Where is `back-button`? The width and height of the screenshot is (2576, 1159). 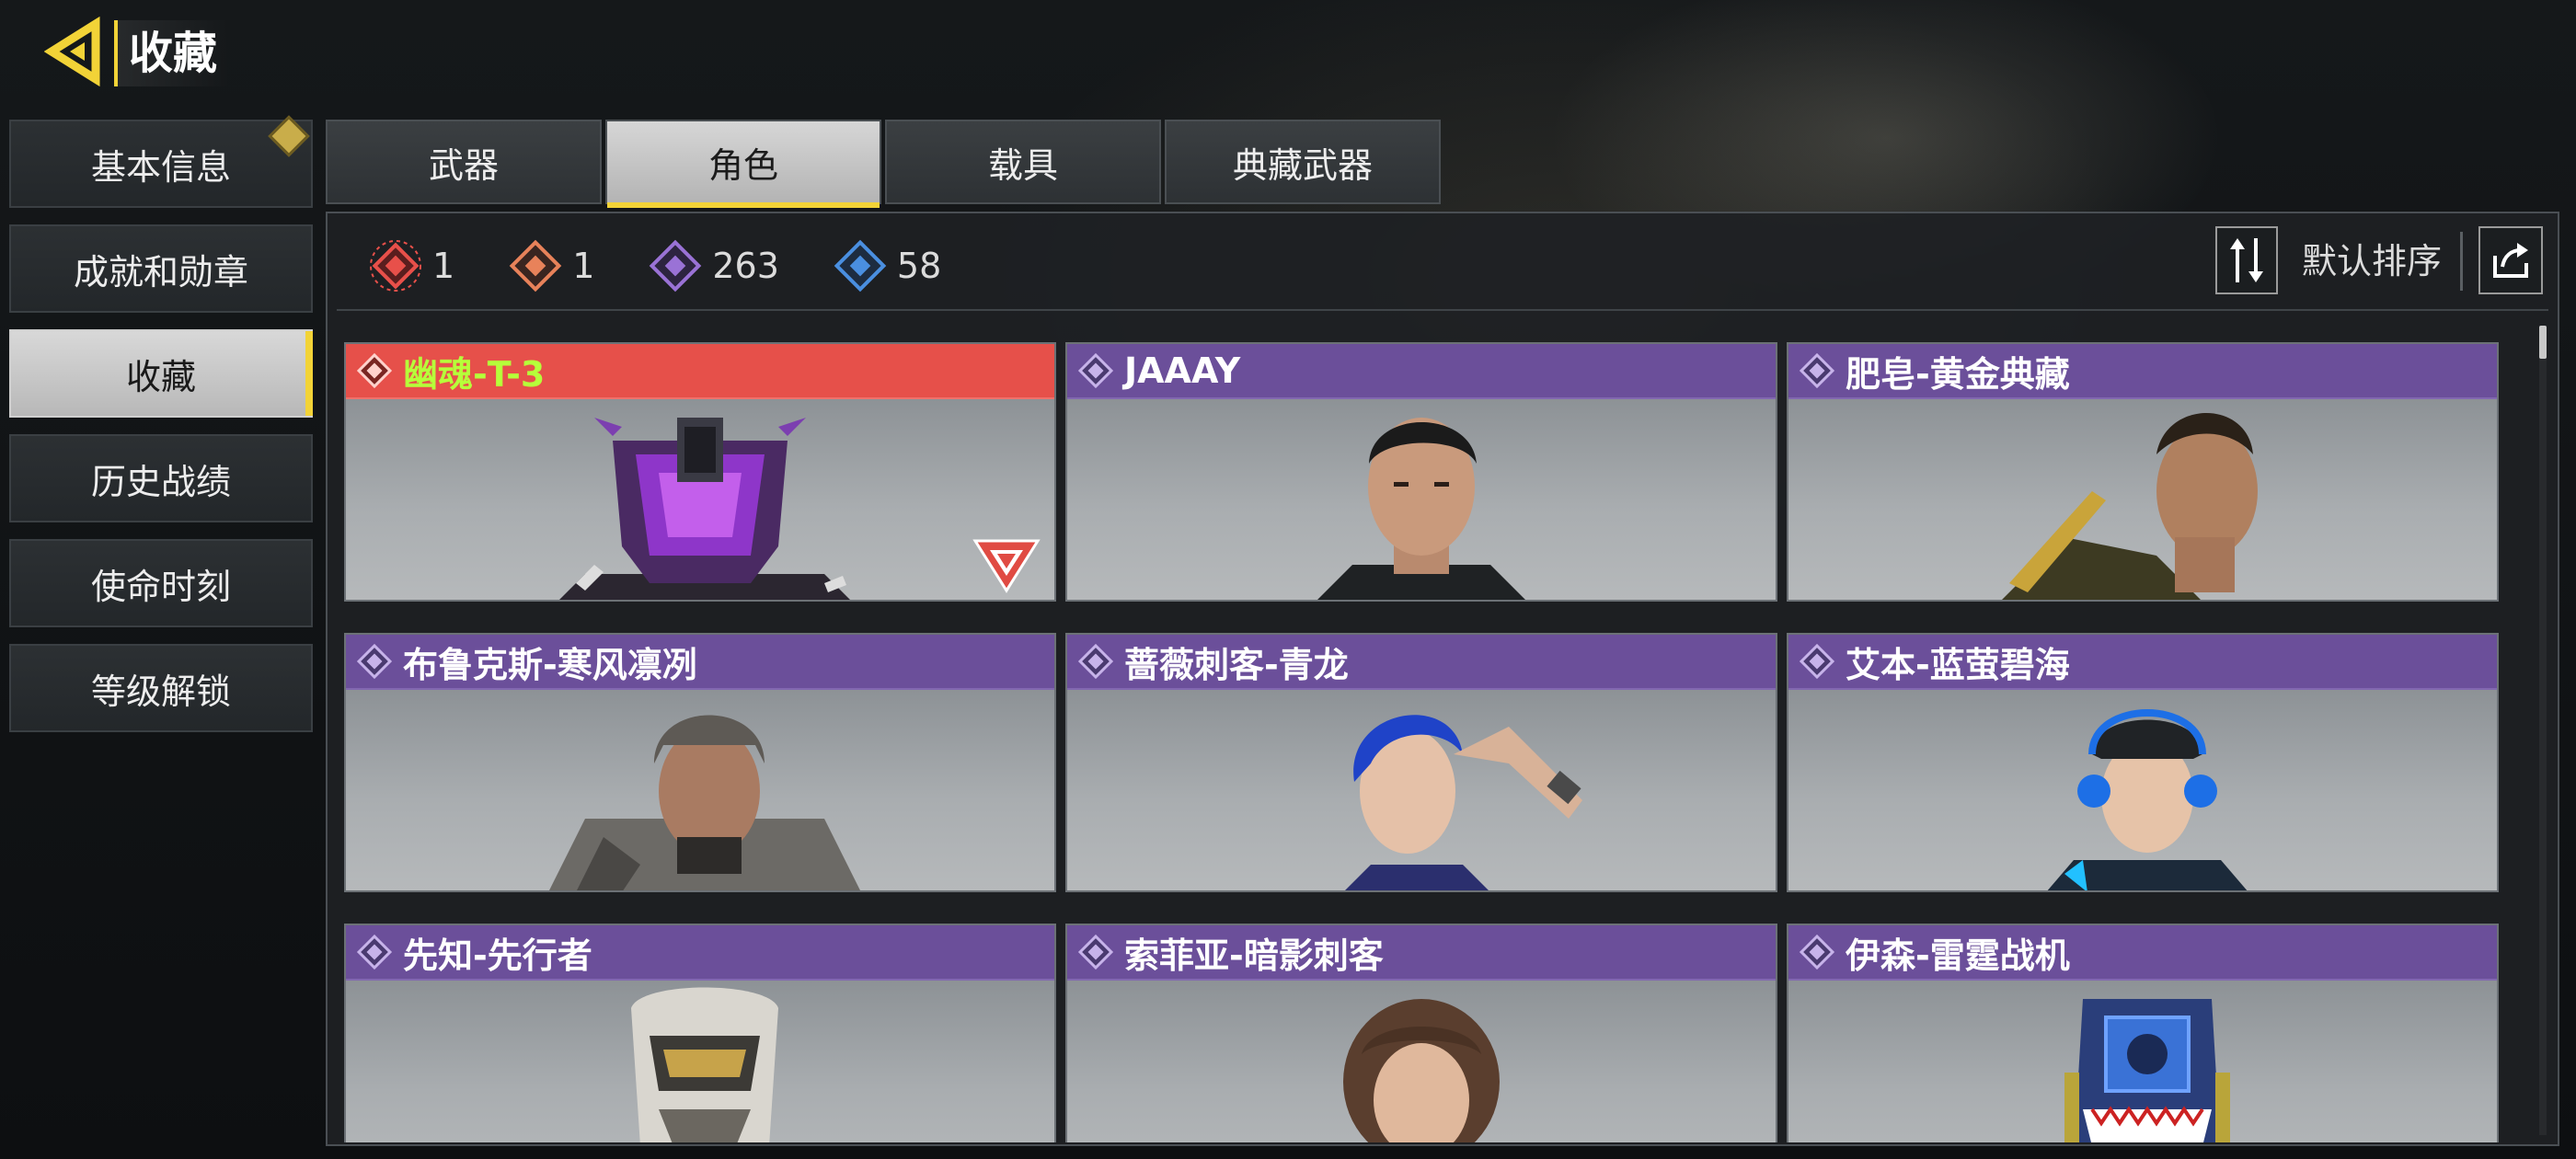 back-button is located at coordinates (78, 51).